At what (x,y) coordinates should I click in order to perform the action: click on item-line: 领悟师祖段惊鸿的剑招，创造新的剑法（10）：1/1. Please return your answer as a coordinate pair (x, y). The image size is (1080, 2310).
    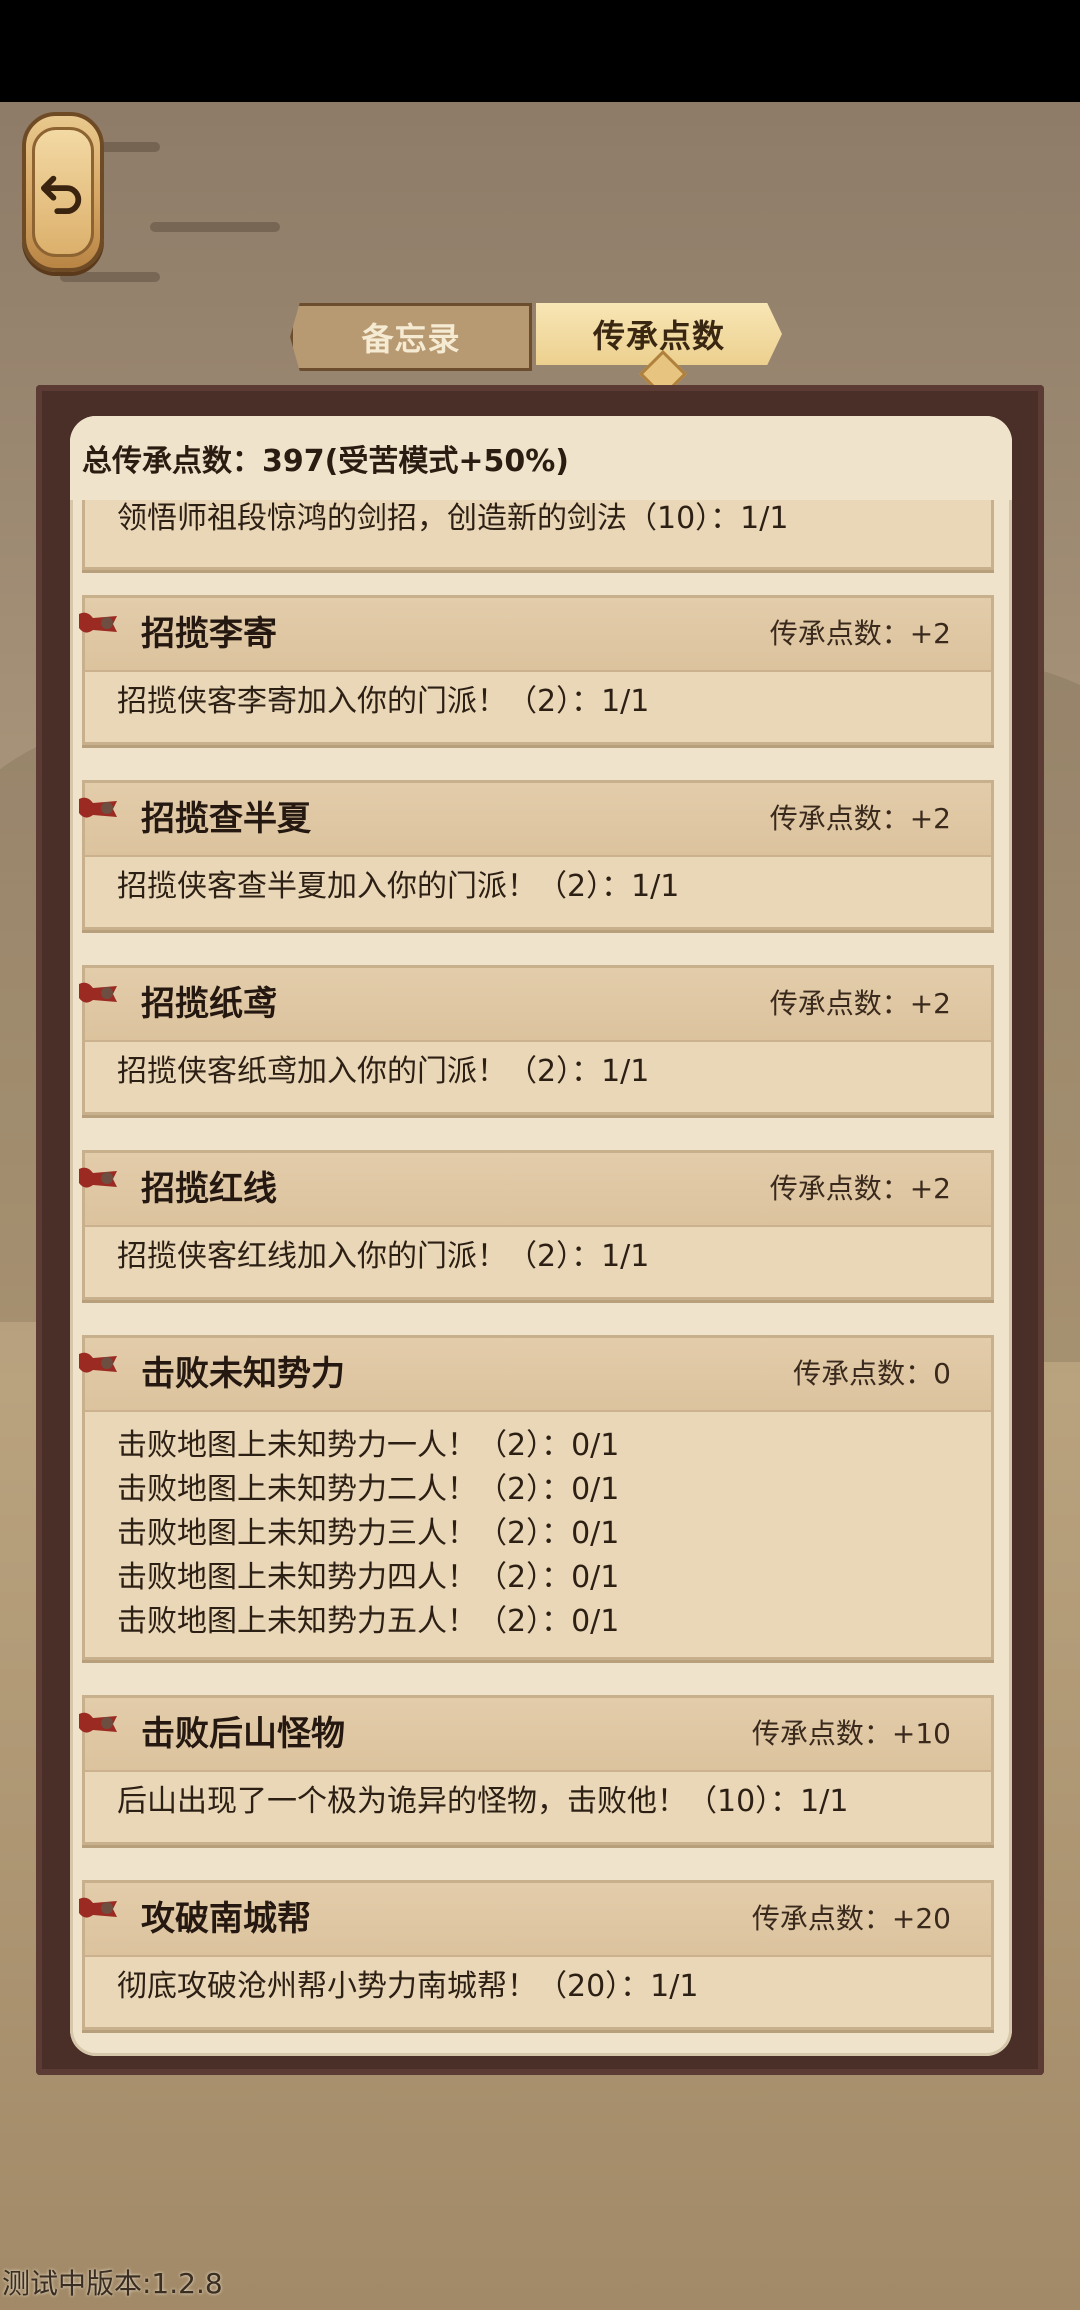
    Looking at the image, I should click on (453, 518).